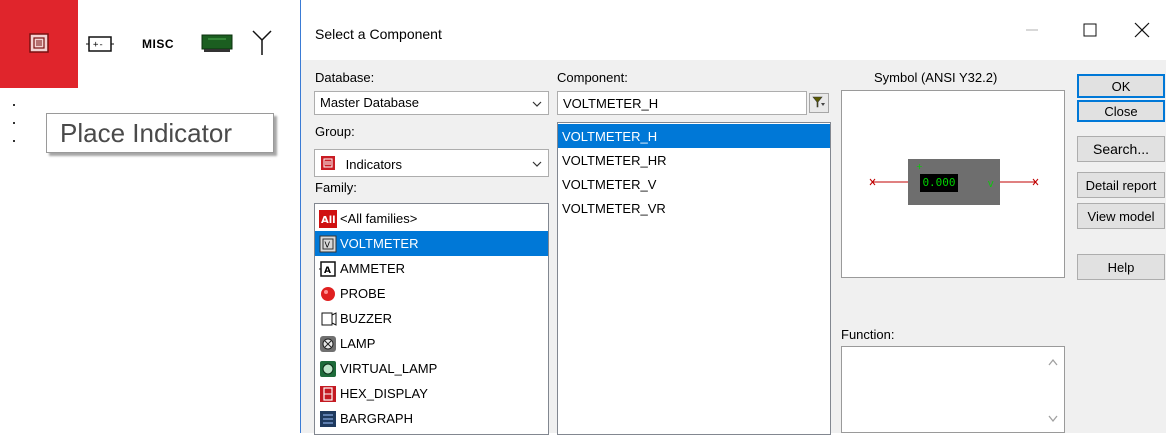 This screenshot has width=1166, height=435. What do you see at coordinates (431, 103) in the screenshot?
I see `database-select: Master Database` at bounding box center [431, 103].